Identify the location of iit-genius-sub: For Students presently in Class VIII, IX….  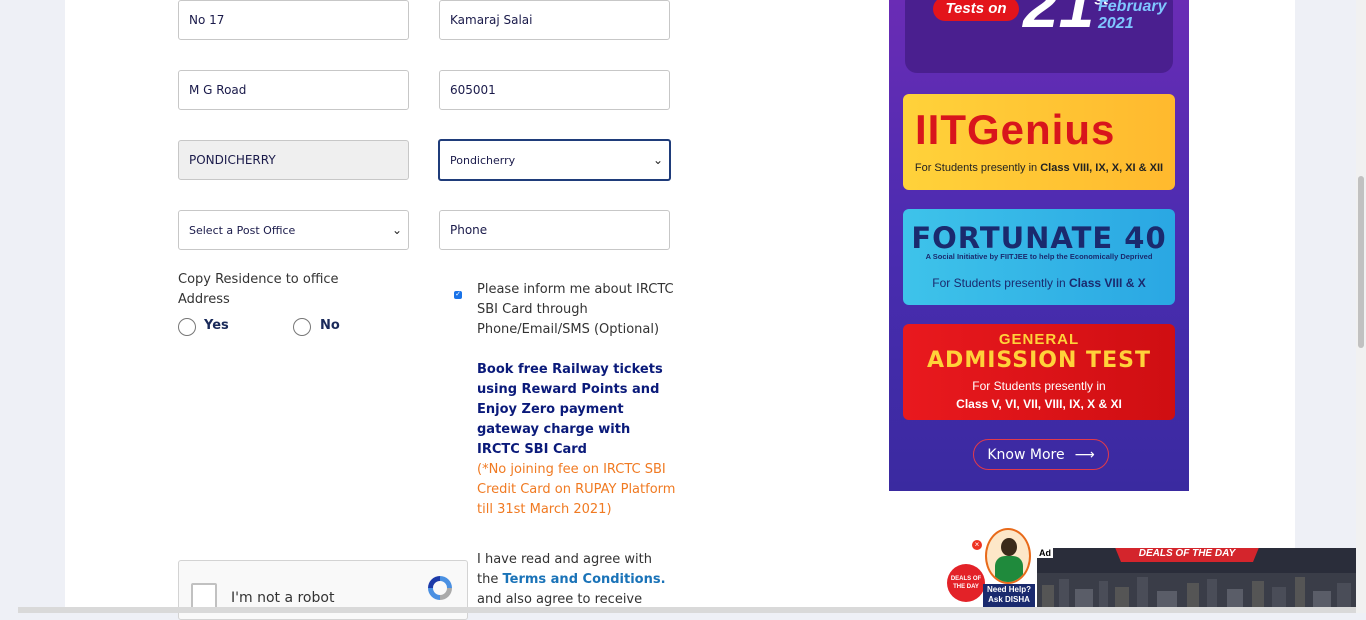
(1039, 168).